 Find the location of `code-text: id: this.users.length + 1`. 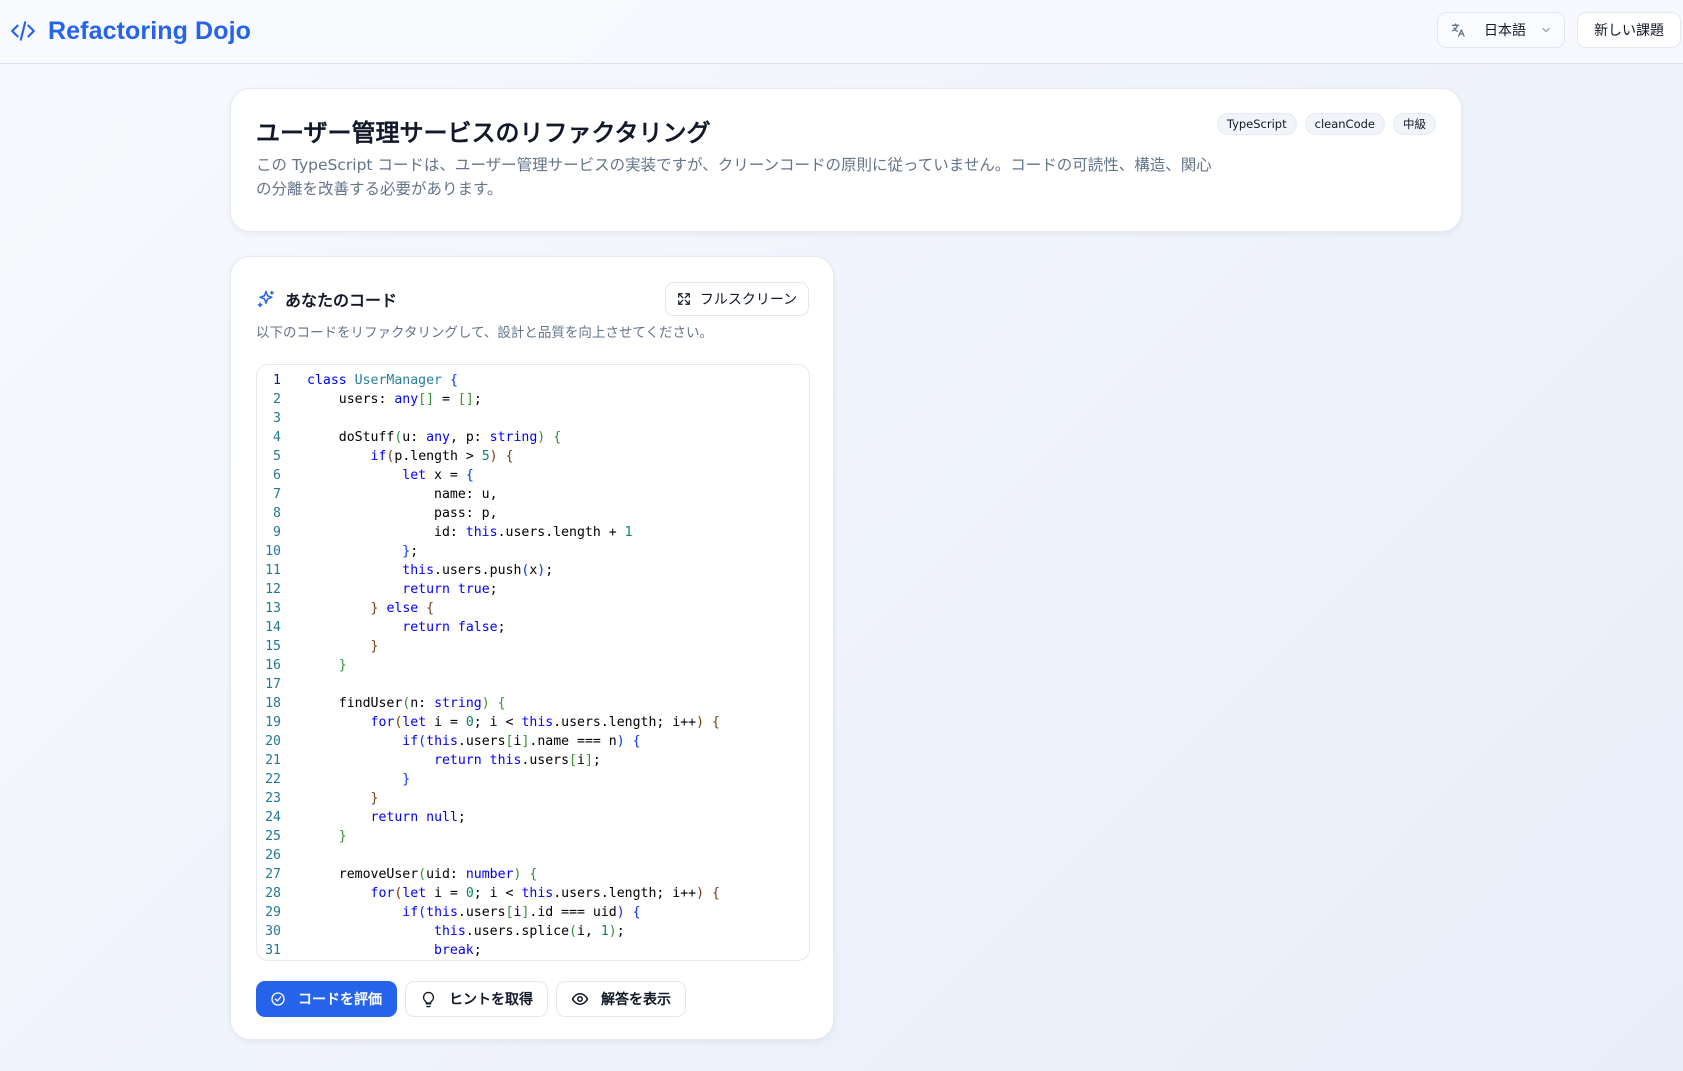

code-text: id: this.users.length + 1 is located at coordinates (470, 532).